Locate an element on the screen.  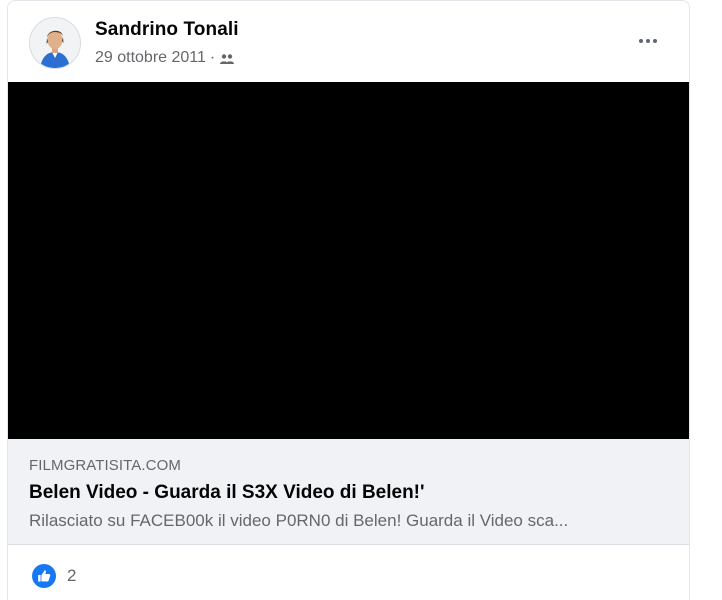
post-header: Sandrino Tonali 29 ottobre 2011 · is located at coordinates (348, 41).